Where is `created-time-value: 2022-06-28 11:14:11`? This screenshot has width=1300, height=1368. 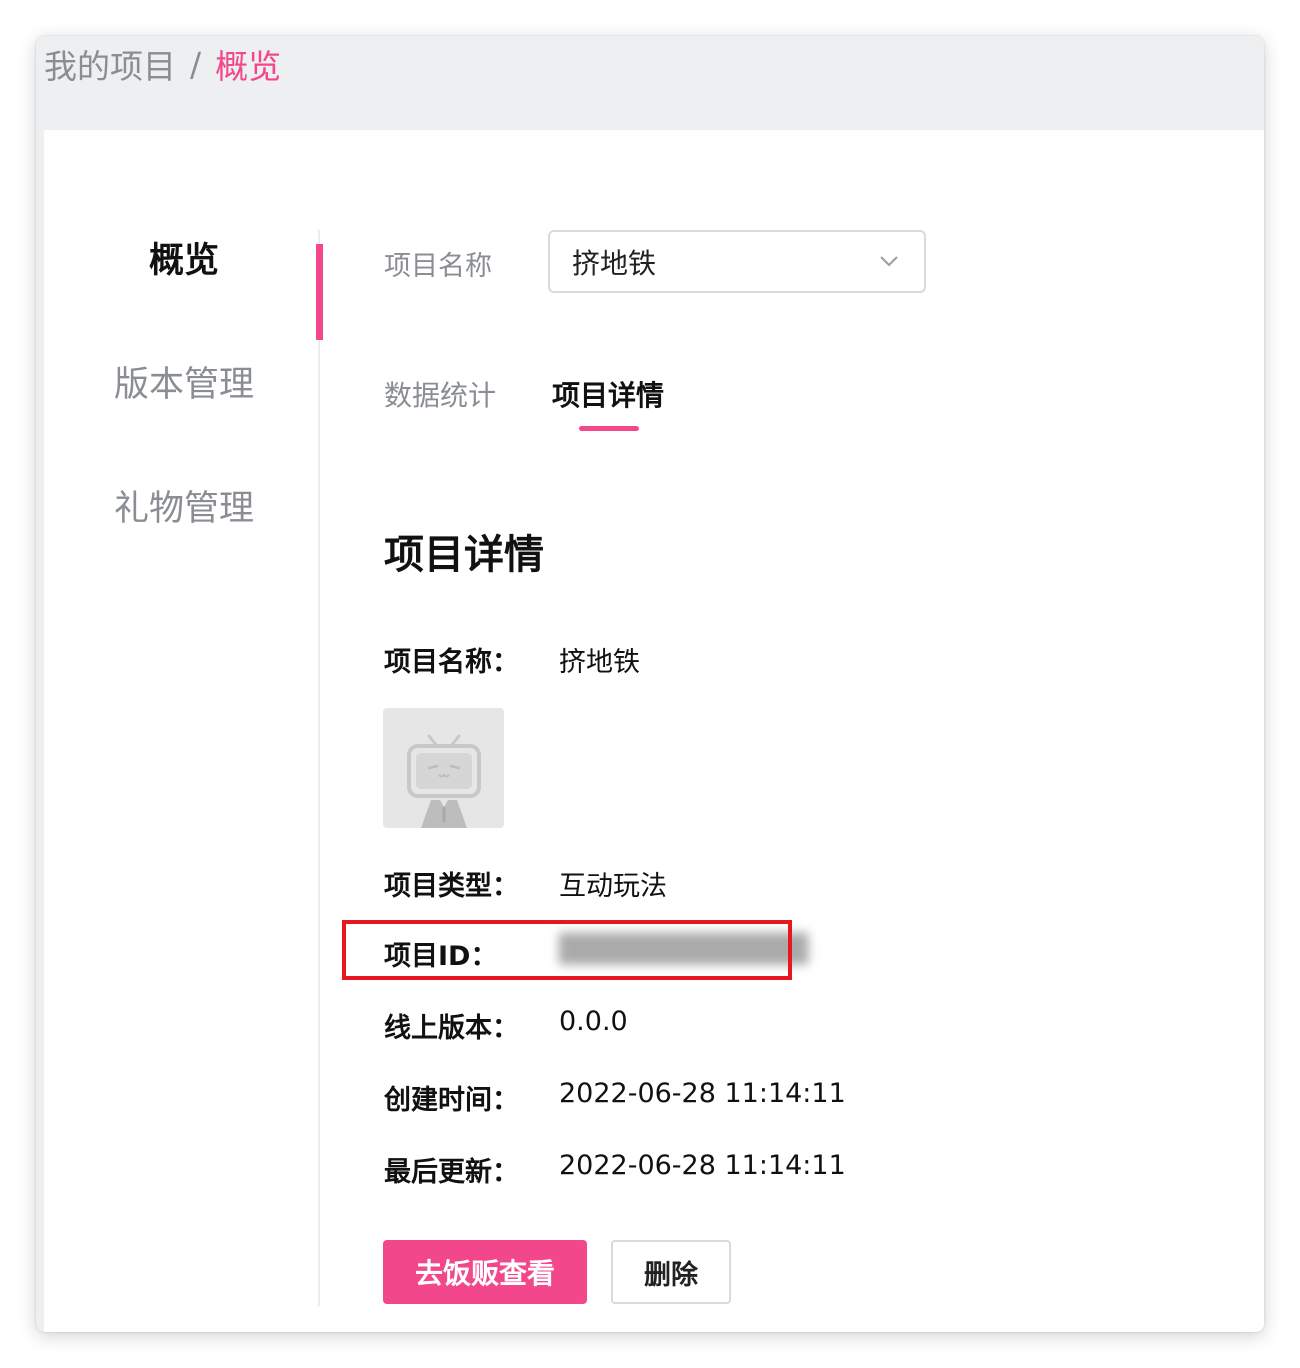
created-time-value: 2022-06-28 11:14:11 is located at coordinates (702, 1093).